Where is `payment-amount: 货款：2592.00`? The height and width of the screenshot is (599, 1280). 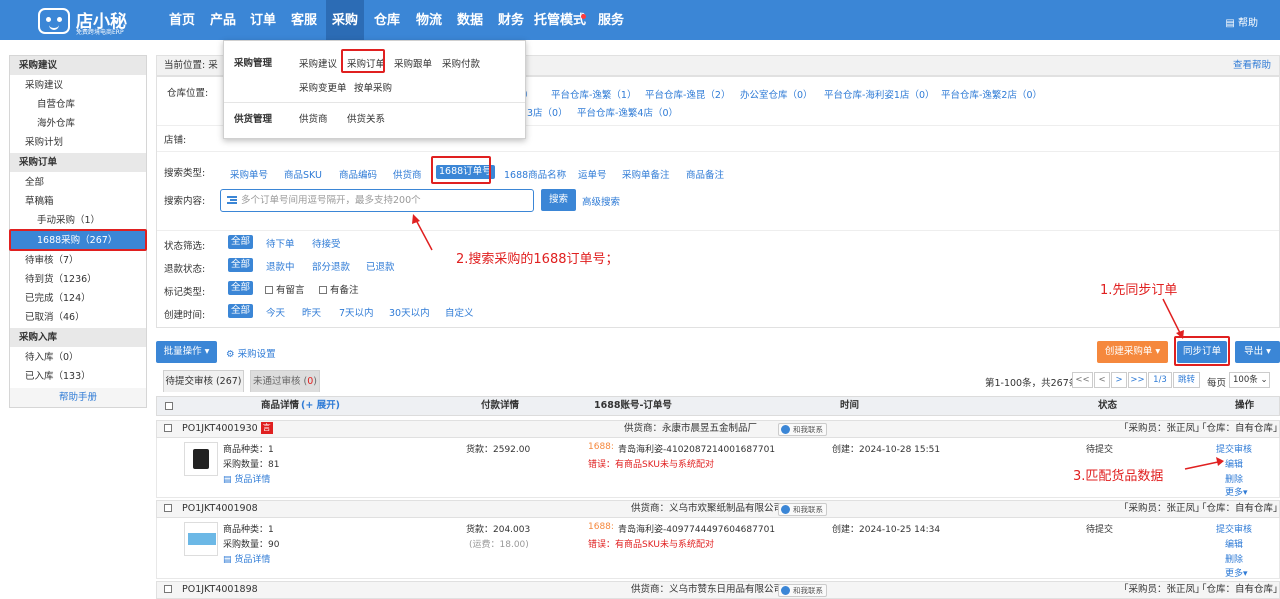 payment-amount: 货款：2592.00 is located at coordinates (498, 450).